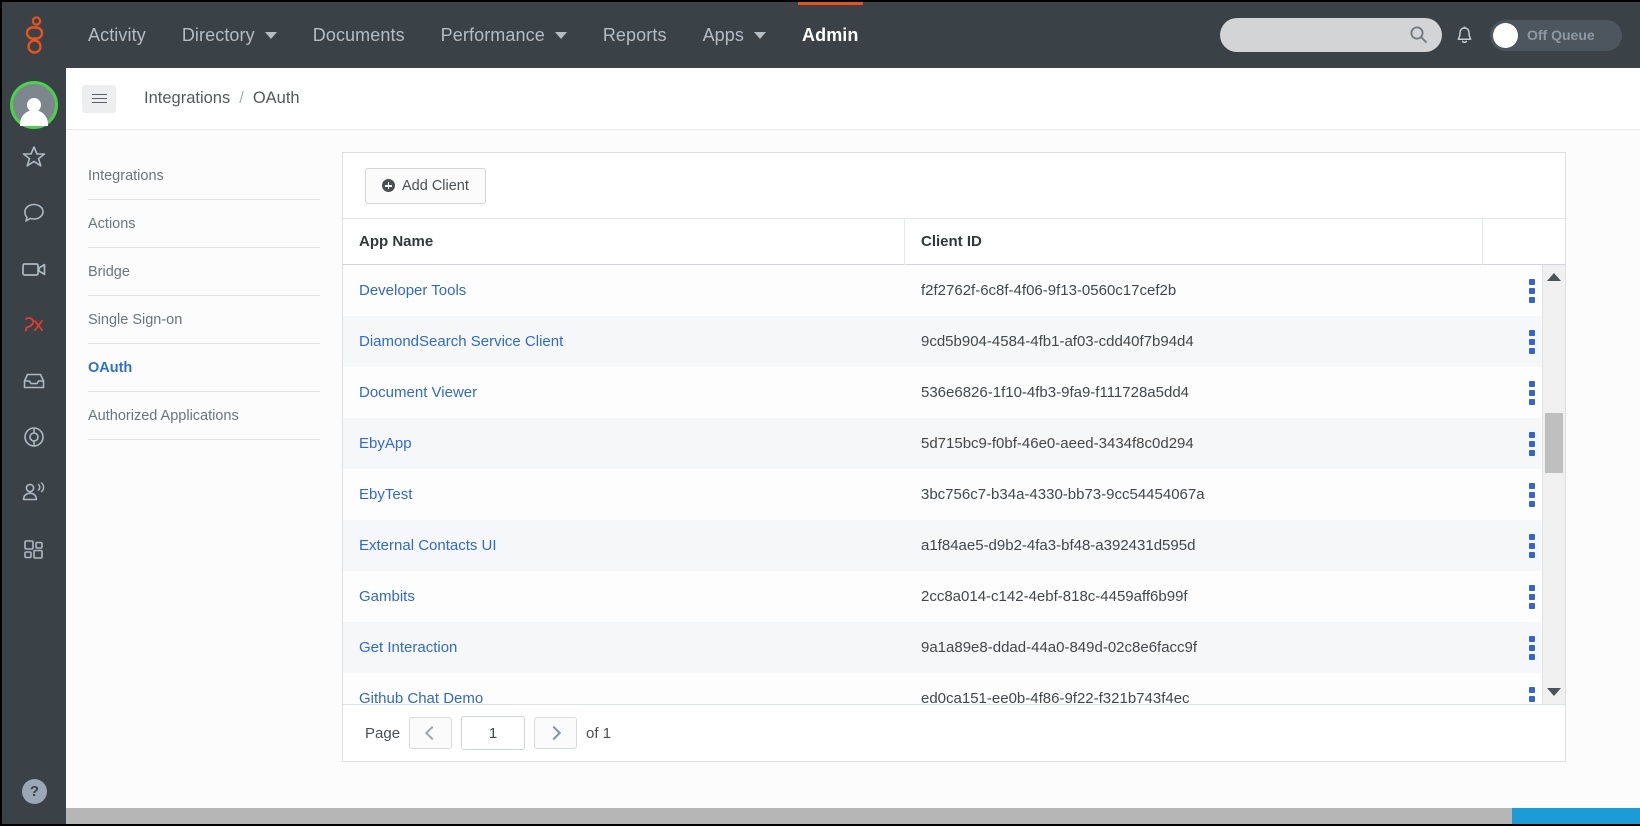  What do you see at coordinates (204, 368) in the screenshot?
I see `sidebar-item-oauth: OAuth` at bounding box center [204, 368].